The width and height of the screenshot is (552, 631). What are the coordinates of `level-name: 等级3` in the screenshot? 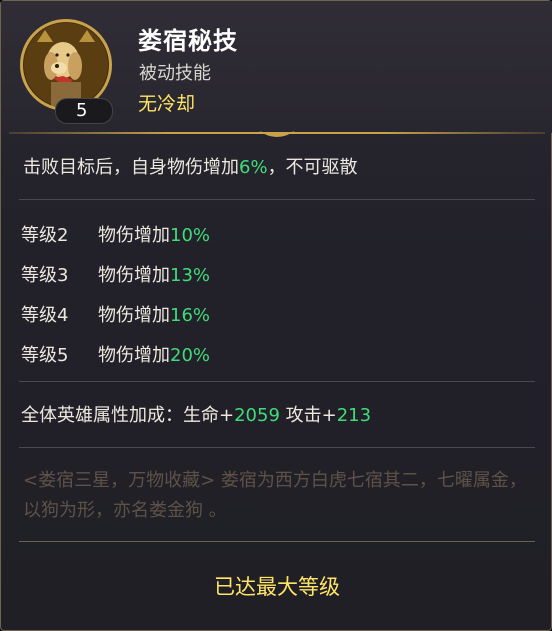 It's located at (45, 275).